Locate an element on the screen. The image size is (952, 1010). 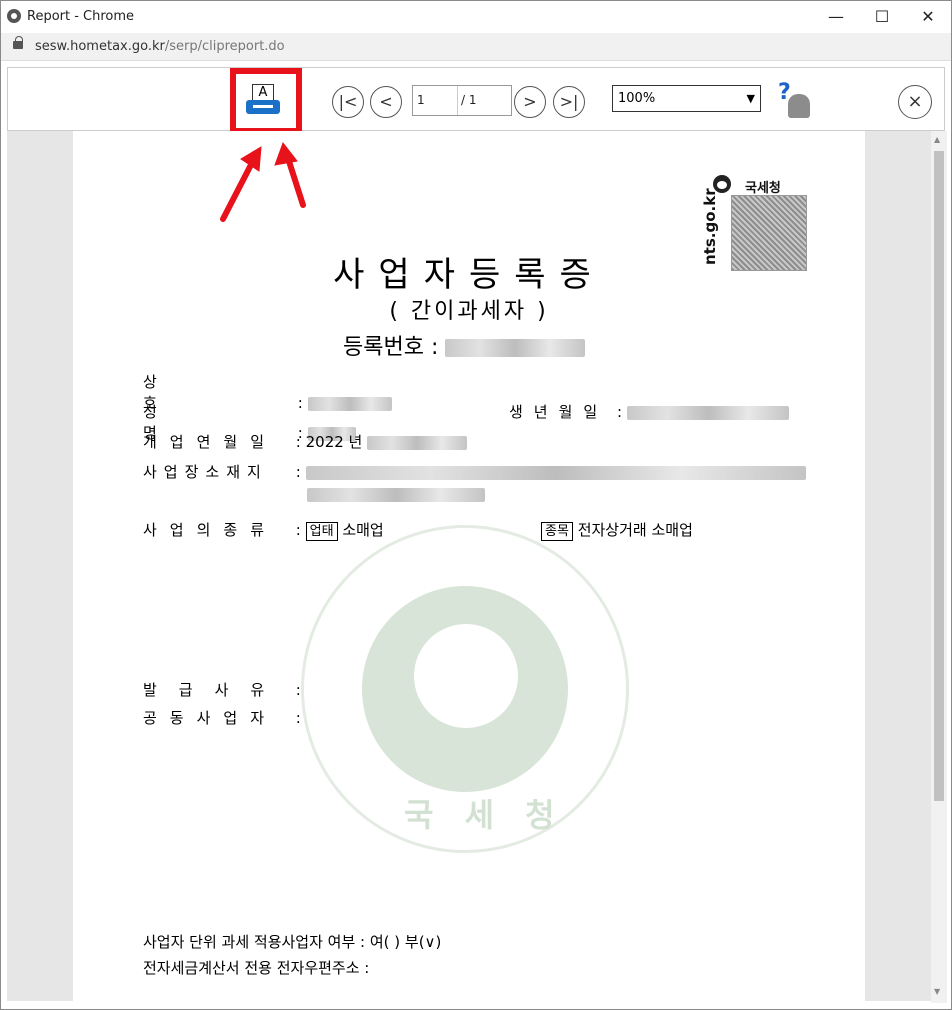
address-row: 사업장소재지 : is located at coordinates (474, 471).